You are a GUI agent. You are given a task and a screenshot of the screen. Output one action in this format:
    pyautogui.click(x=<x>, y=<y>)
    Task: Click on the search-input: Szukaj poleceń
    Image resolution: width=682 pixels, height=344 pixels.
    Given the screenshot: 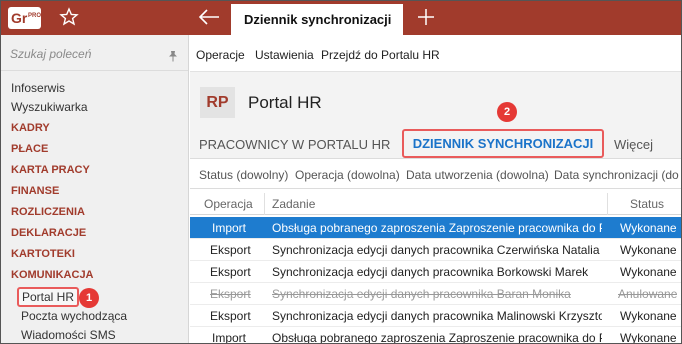 What is the action you would take?
    pyautogui.click(x=50, y=54)
    